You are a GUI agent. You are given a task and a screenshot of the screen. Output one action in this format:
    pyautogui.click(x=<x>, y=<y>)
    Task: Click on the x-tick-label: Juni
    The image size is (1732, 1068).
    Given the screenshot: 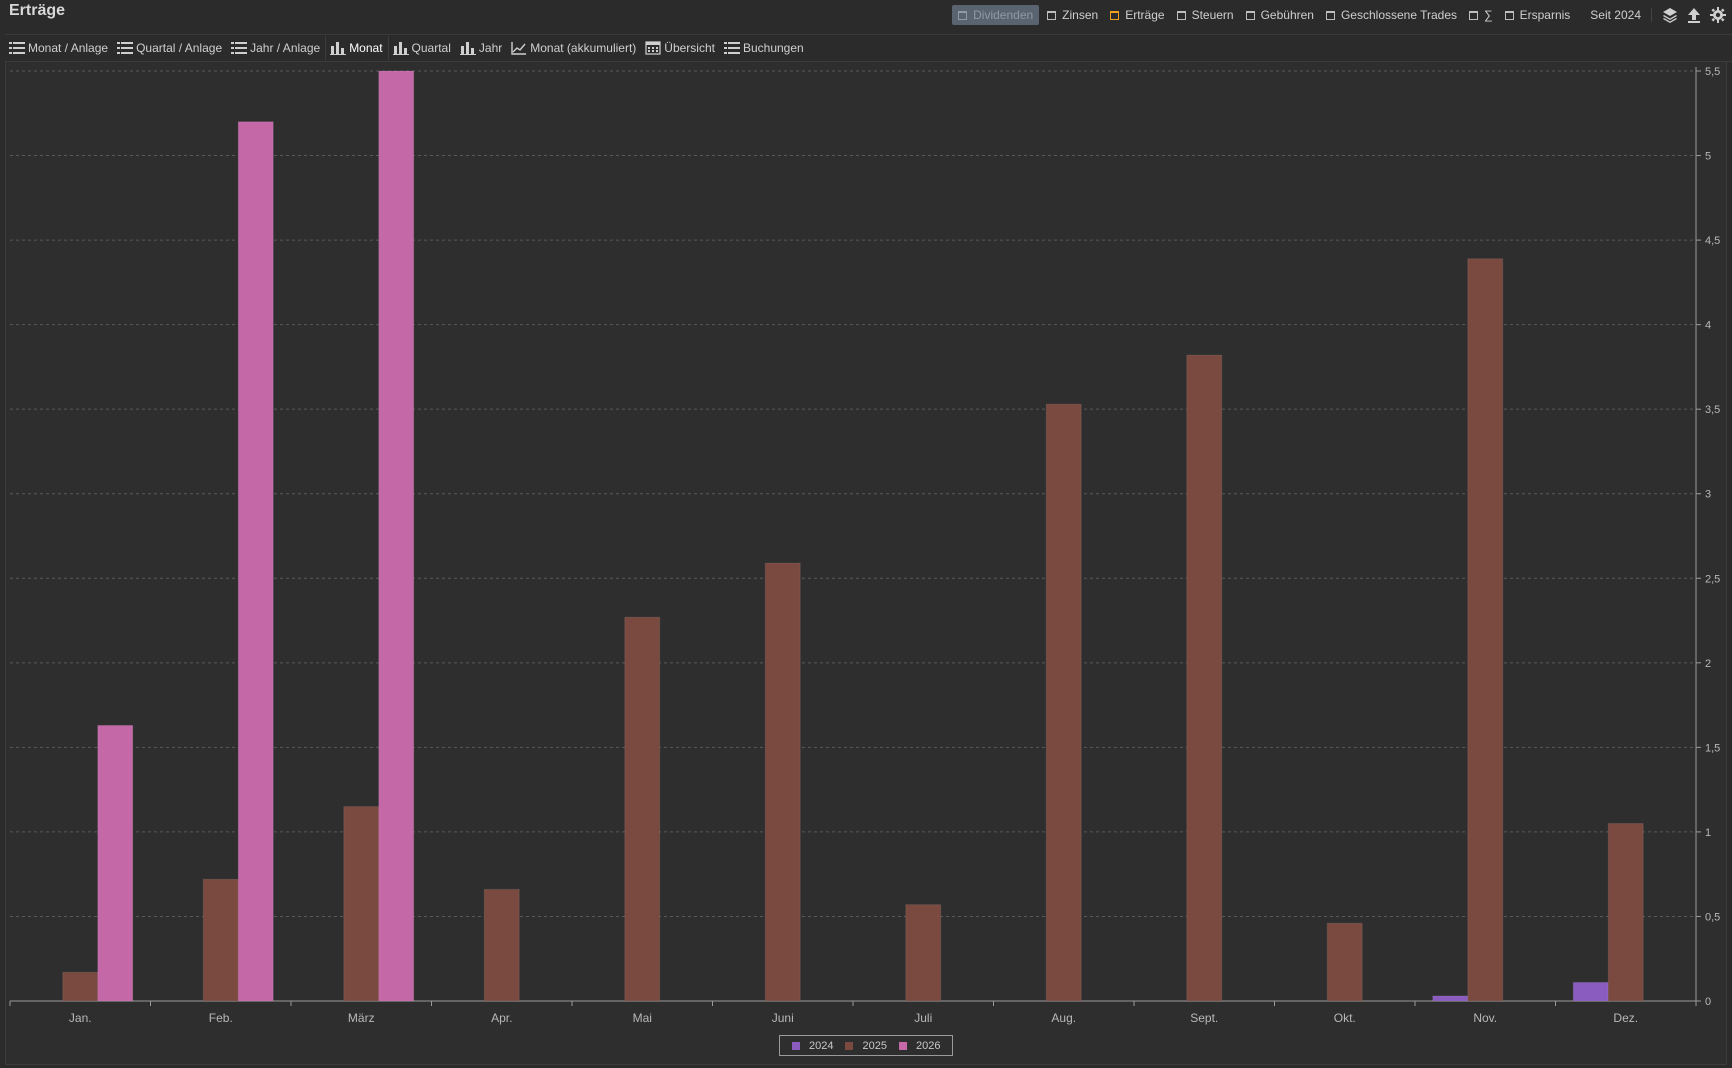 What is the action you would take?
    pyautogui.click(x=783, y=1018)
    